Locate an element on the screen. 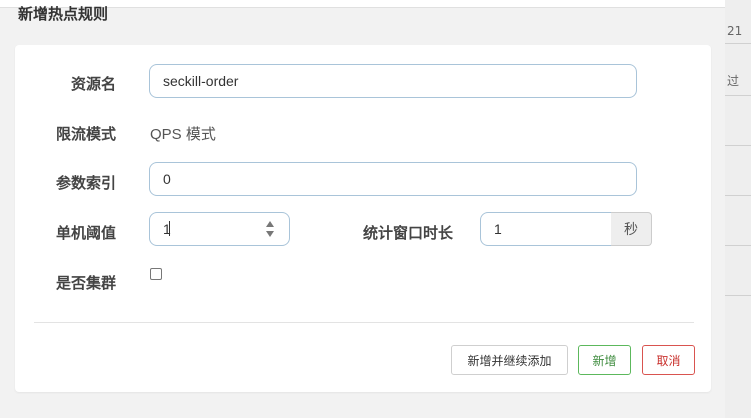  resource-name-label: 资源名 is located at coordinates (93, 84).